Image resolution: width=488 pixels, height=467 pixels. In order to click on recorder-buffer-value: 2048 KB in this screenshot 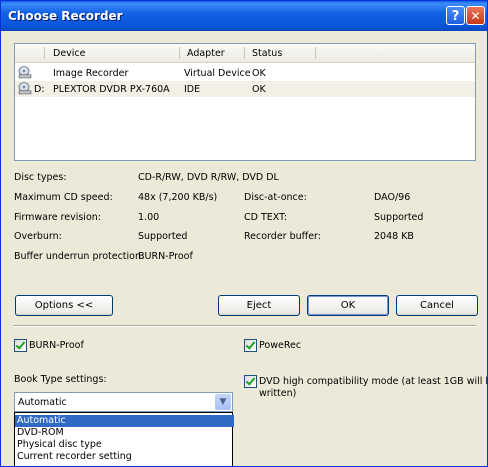, I will do `click(394, 236)`.